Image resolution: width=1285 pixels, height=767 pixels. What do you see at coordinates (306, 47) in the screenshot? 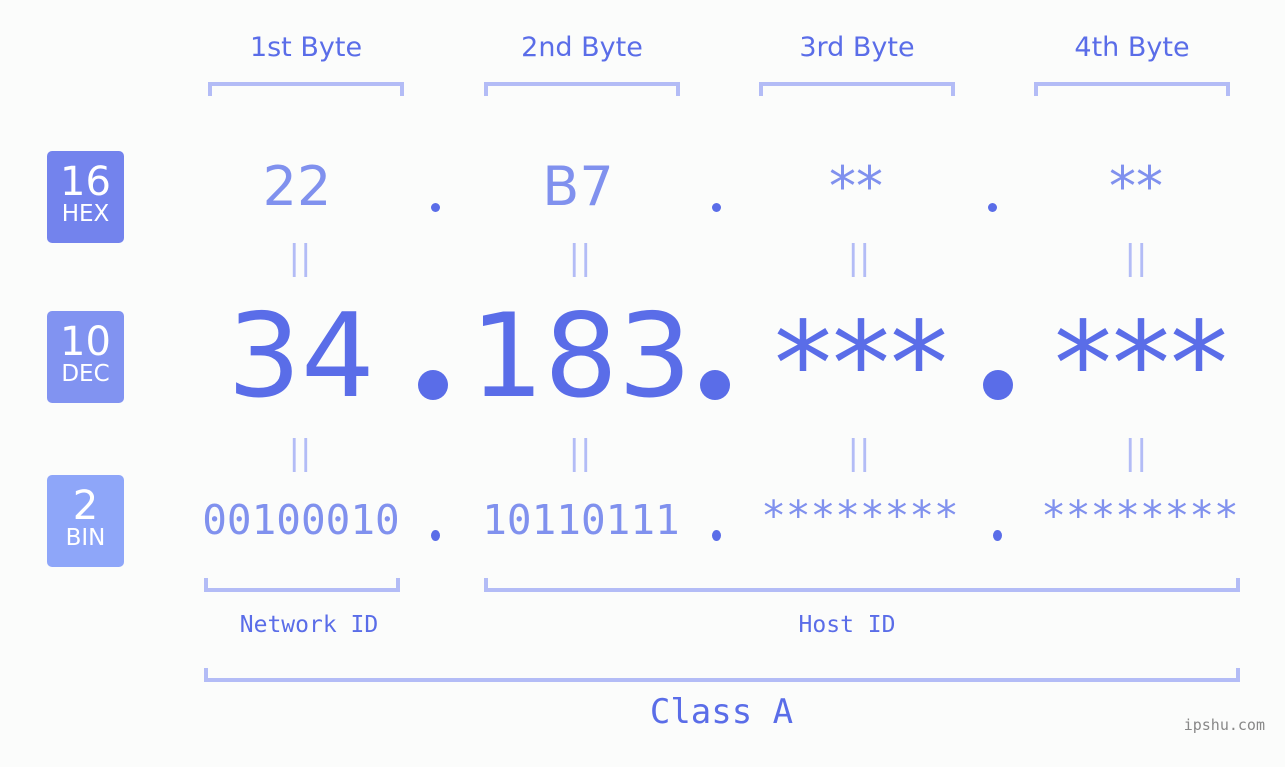
I see `byte-header-1: 1st Byte` at bounding box center [306, 47].